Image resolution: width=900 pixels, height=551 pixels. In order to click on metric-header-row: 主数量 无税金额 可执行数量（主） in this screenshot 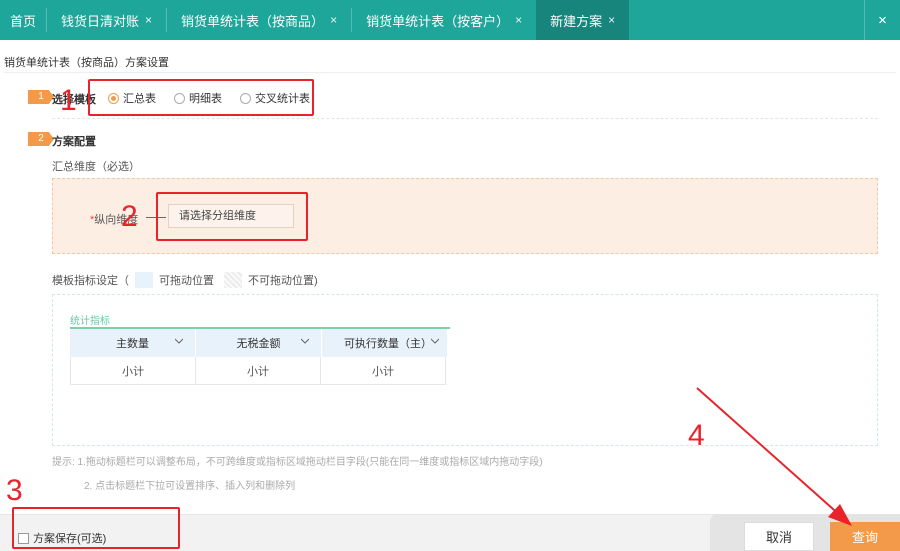, I will do `click(260, 343)`.